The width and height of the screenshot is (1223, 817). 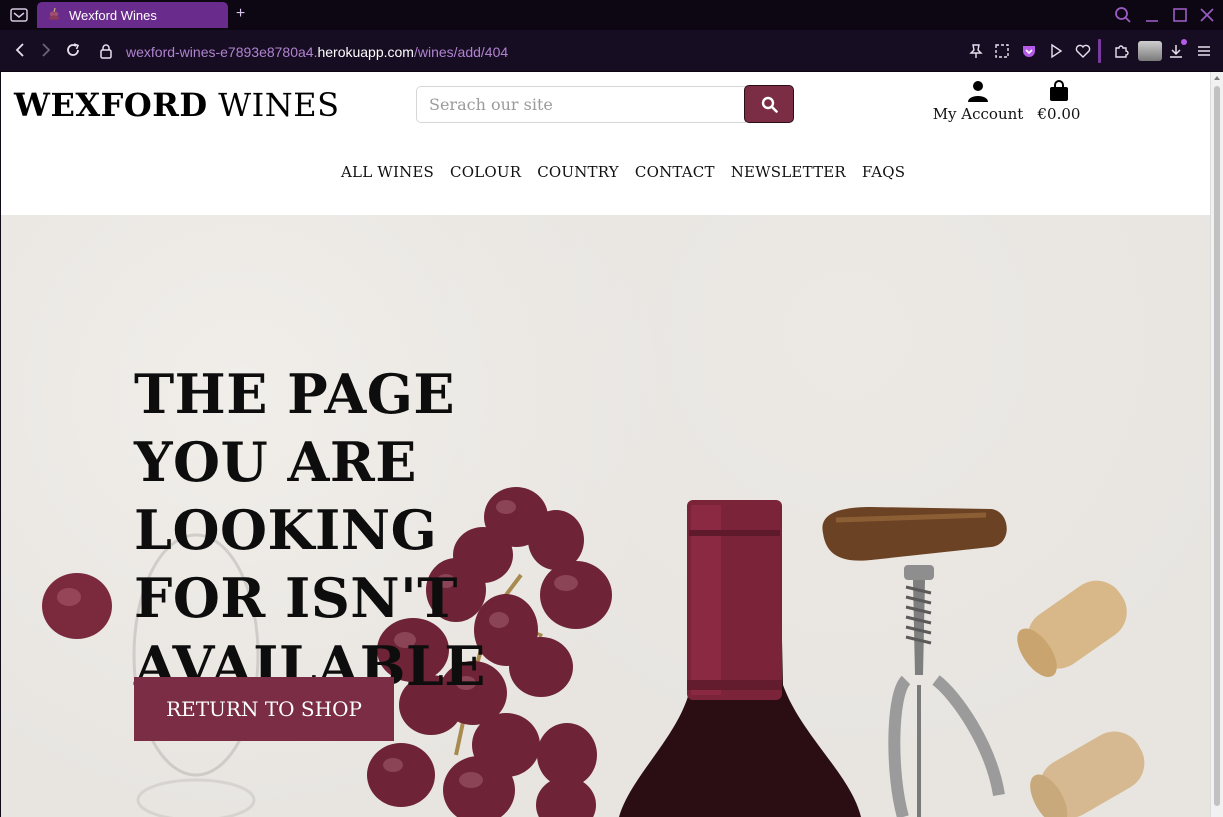 What do you see at coordinates (54, 13) in the screenshot?
I see `grapes-favicon-icon` at bounding box center [54, 13].